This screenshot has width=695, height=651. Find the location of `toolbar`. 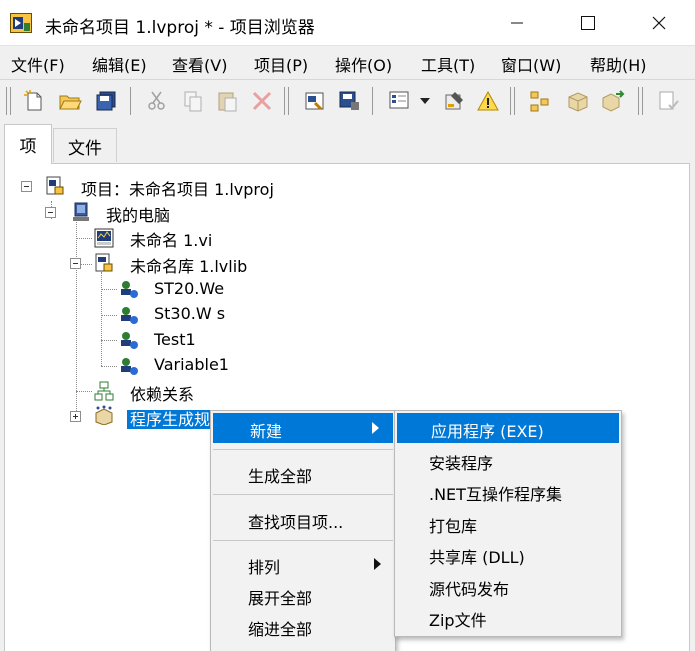

toolbar is located at coordinates (347, 101).